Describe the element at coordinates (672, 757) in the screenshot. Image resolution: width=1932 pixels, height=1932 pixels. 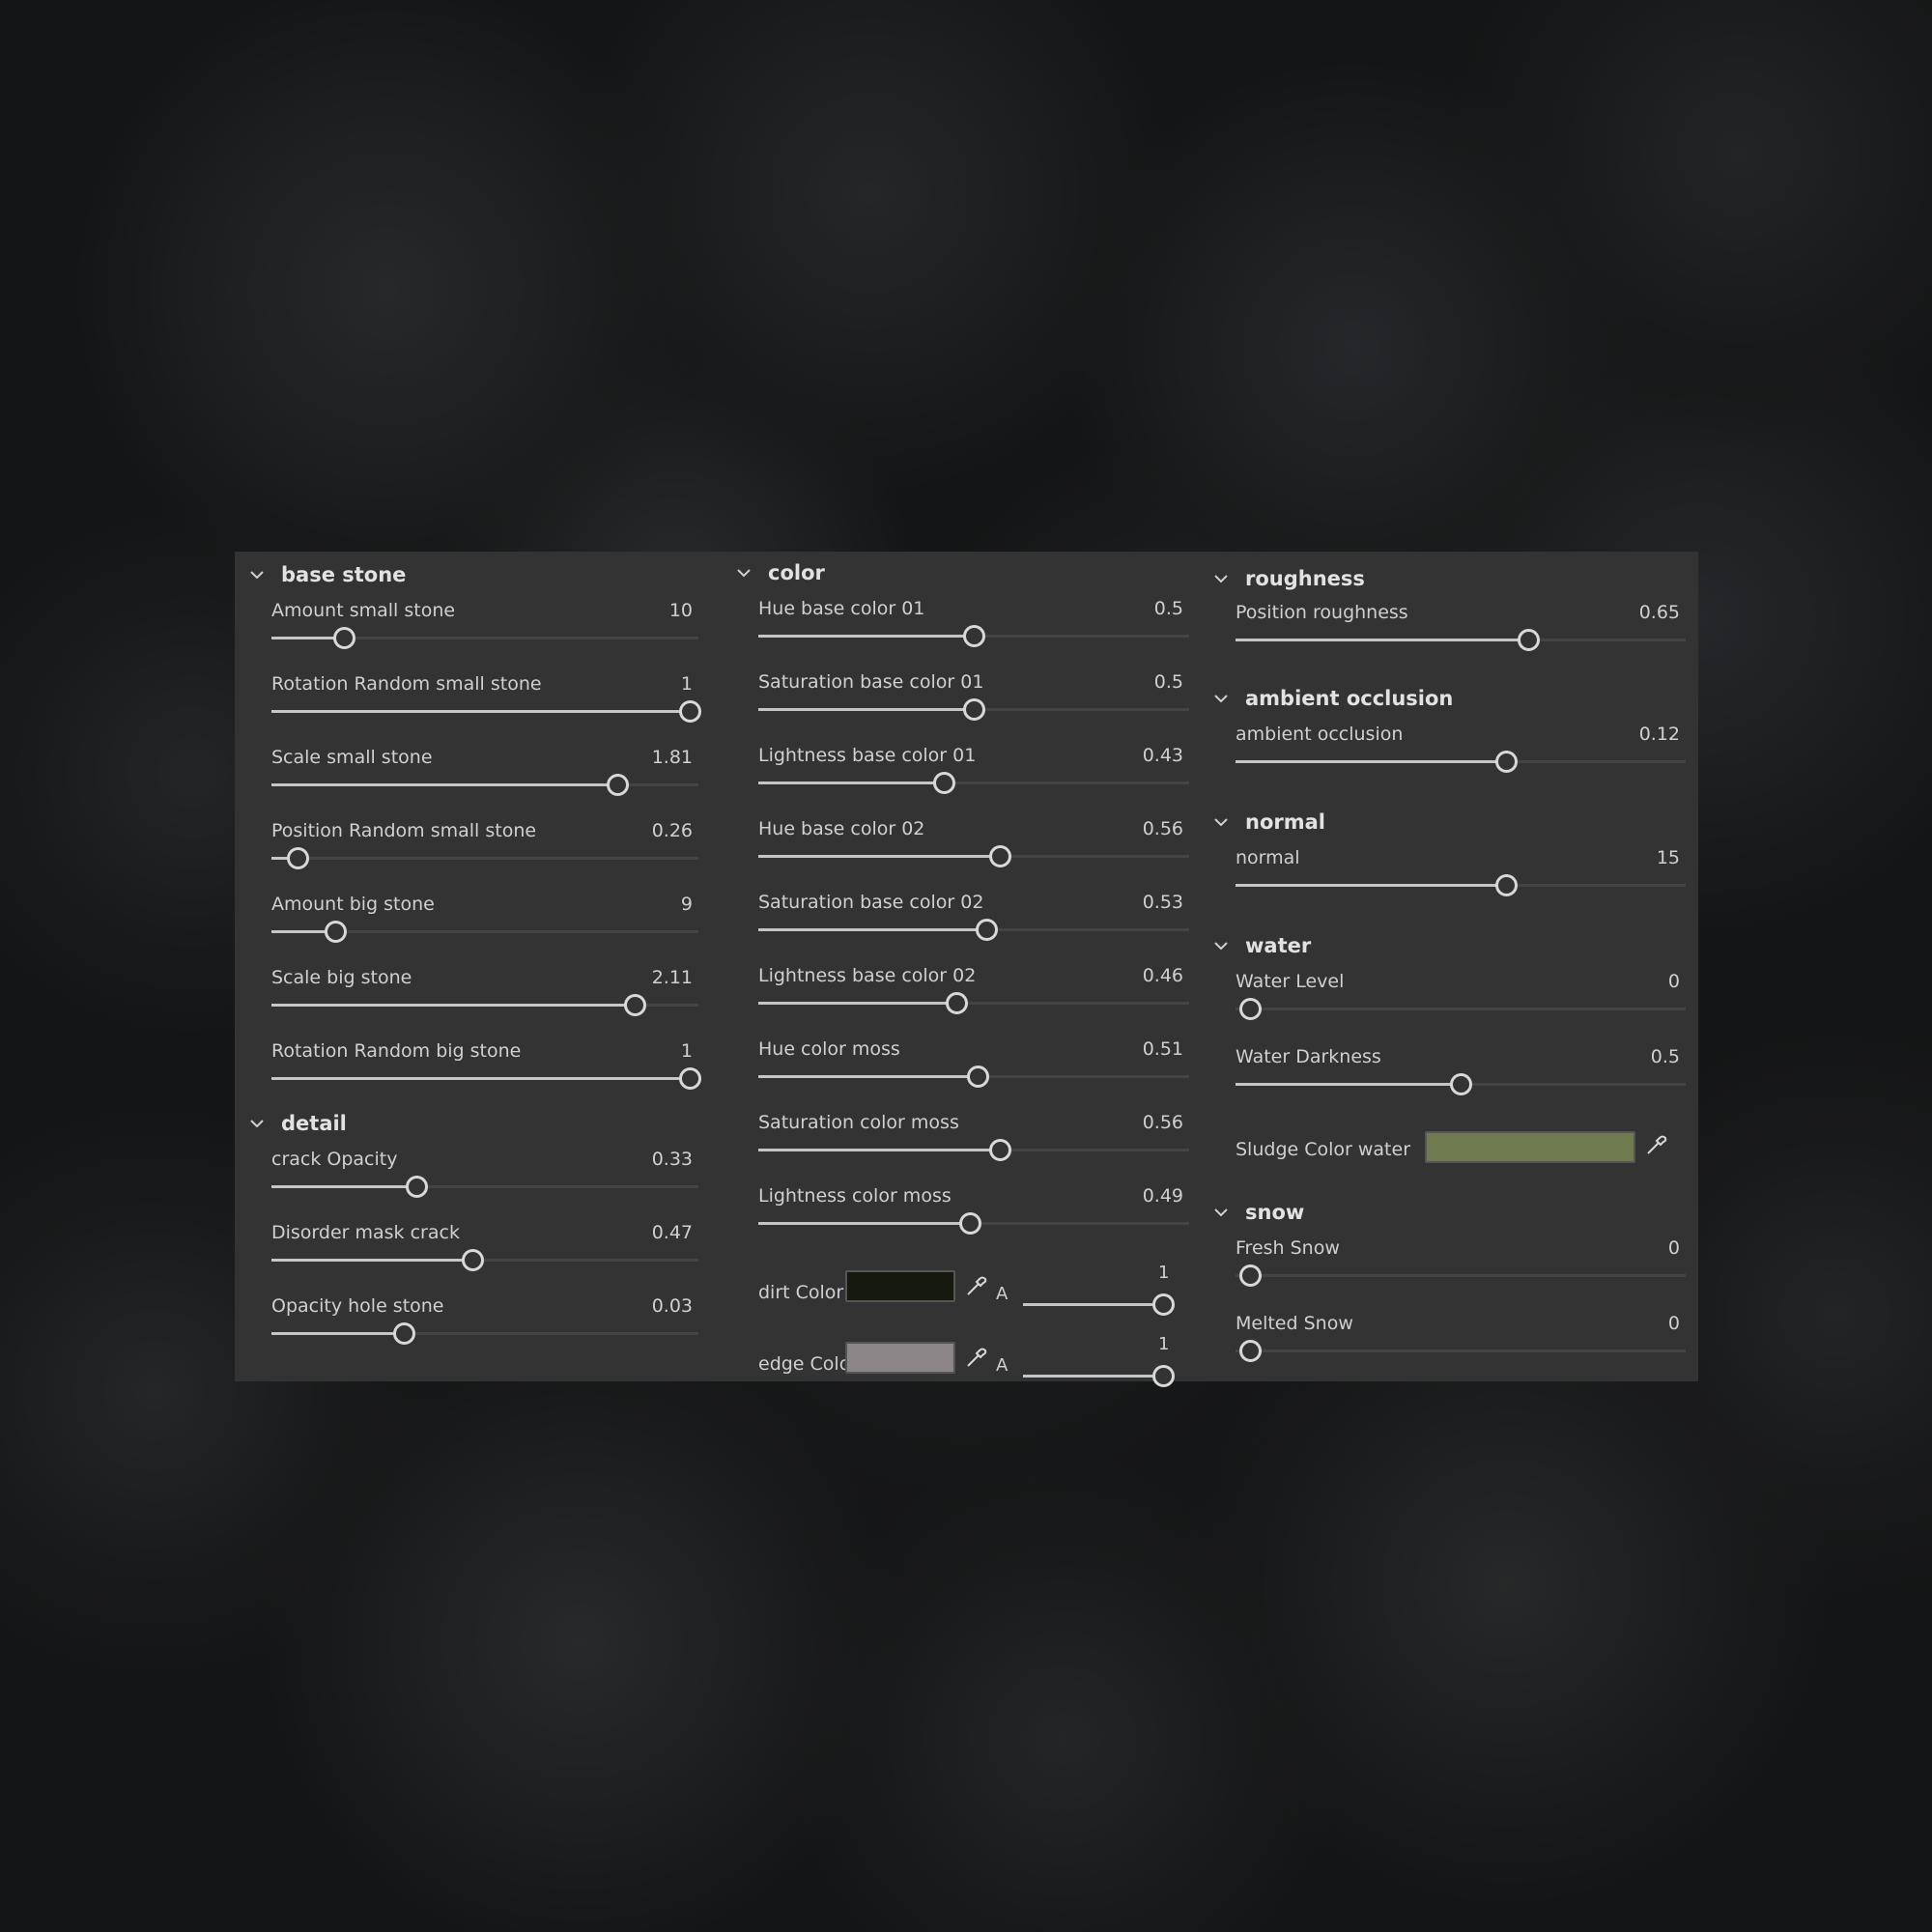
I see `slider-value: 1.81` at that location.